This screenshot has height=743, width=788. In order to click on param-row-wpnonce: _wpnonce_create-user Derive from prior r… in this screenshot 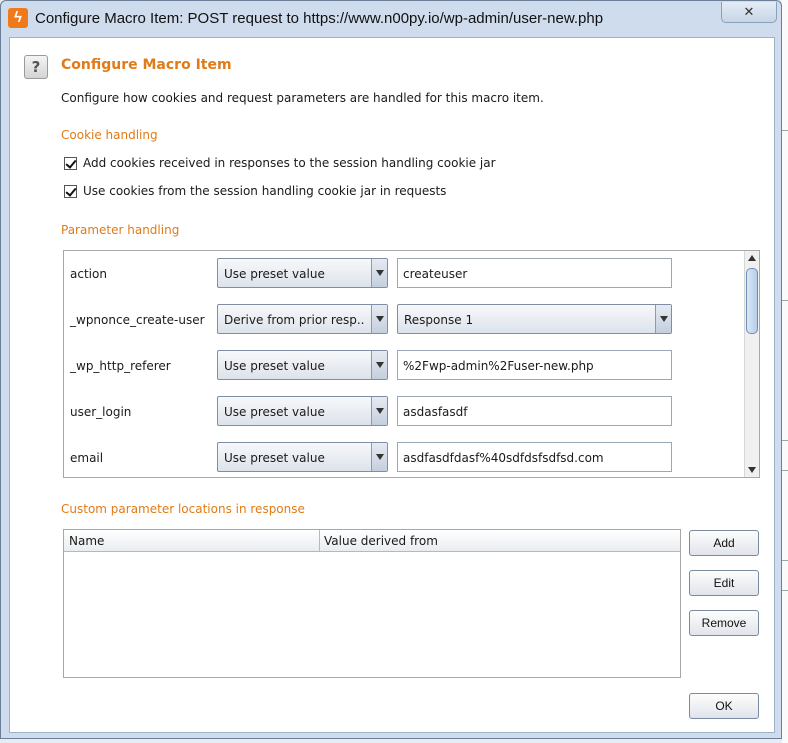, I will do `click(404, 320)`.